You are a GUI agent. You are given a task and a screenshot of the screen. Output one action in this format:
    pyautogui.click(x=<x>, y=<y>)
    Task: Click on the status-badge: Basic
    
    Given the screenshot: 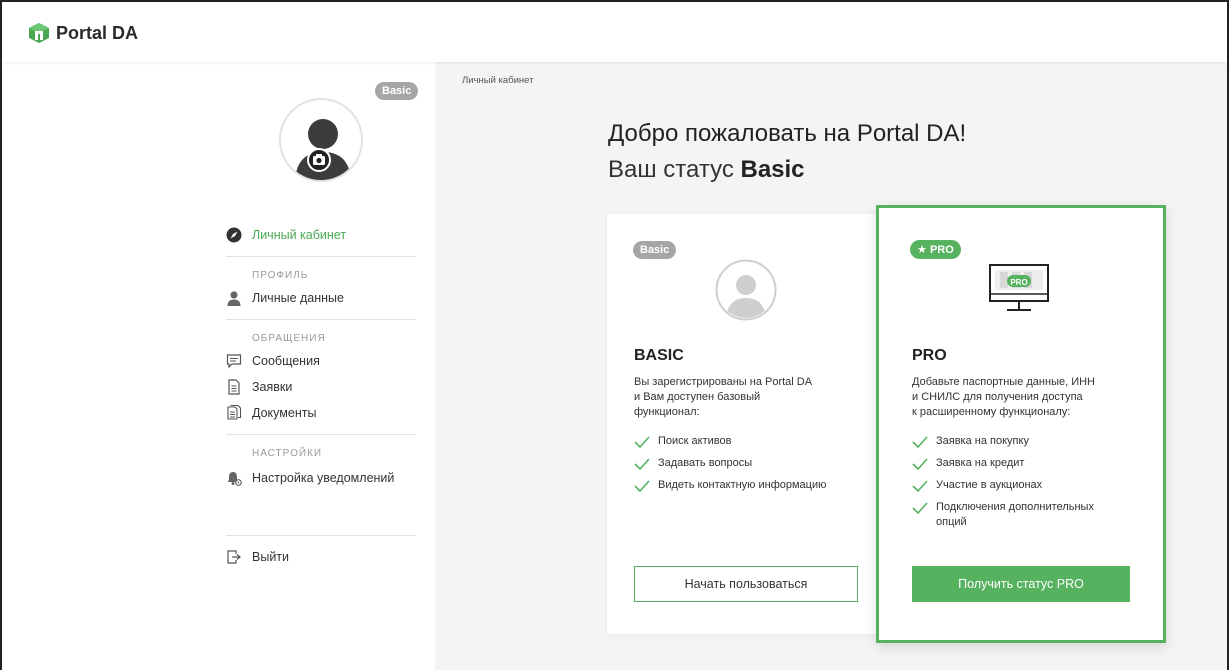 What is the action you would take?
    pyautogui.click(x=397, y=91)
    